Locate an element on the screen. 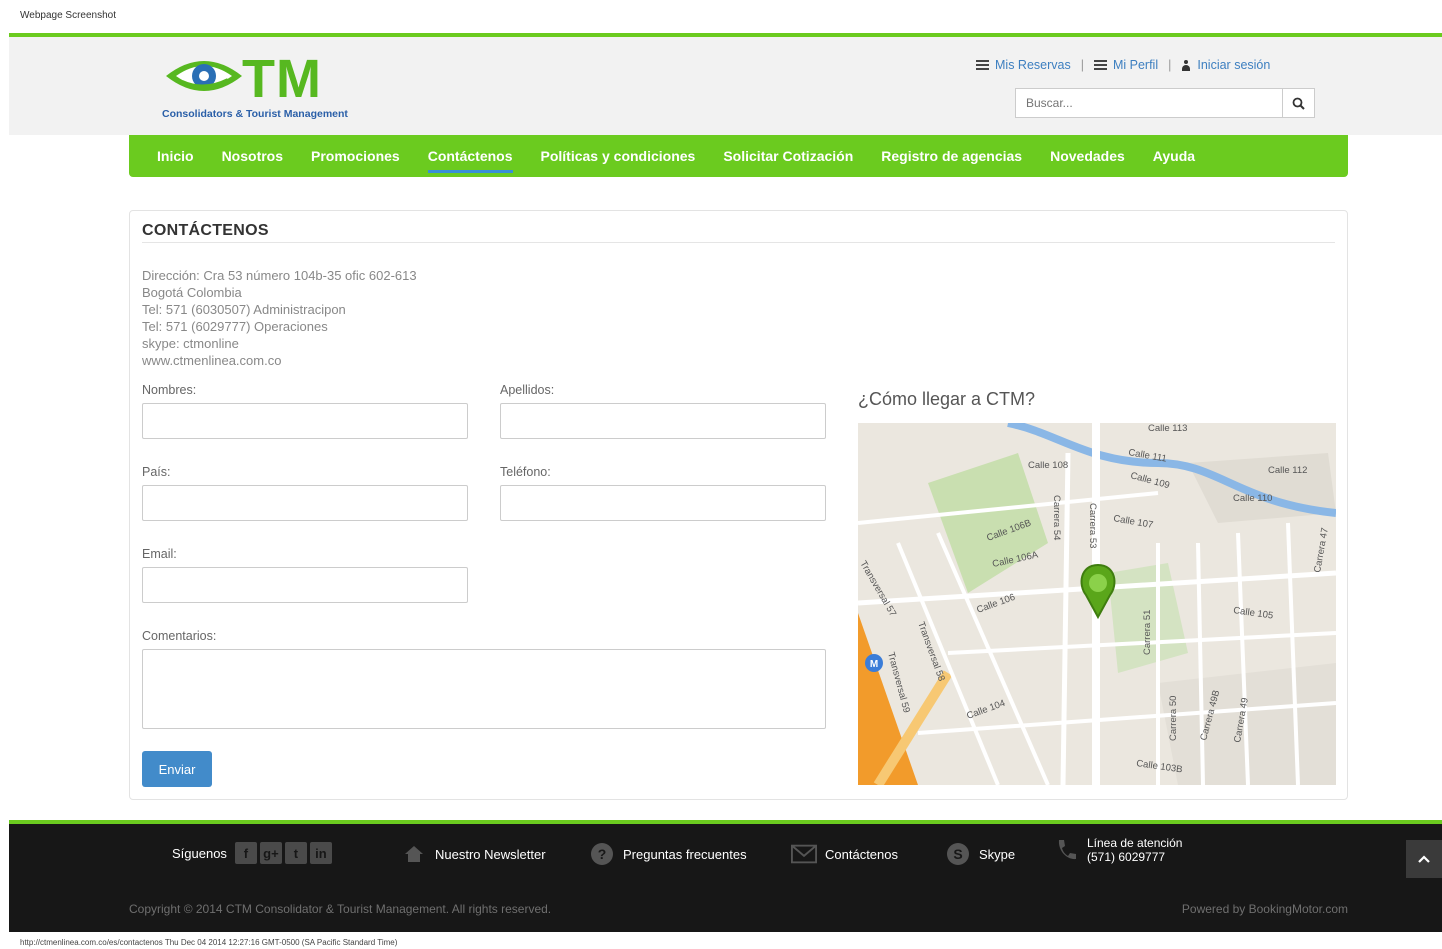 This screenshot has width=1442, height=949. skype-link: S Skype is located at coordinates (980, 854).